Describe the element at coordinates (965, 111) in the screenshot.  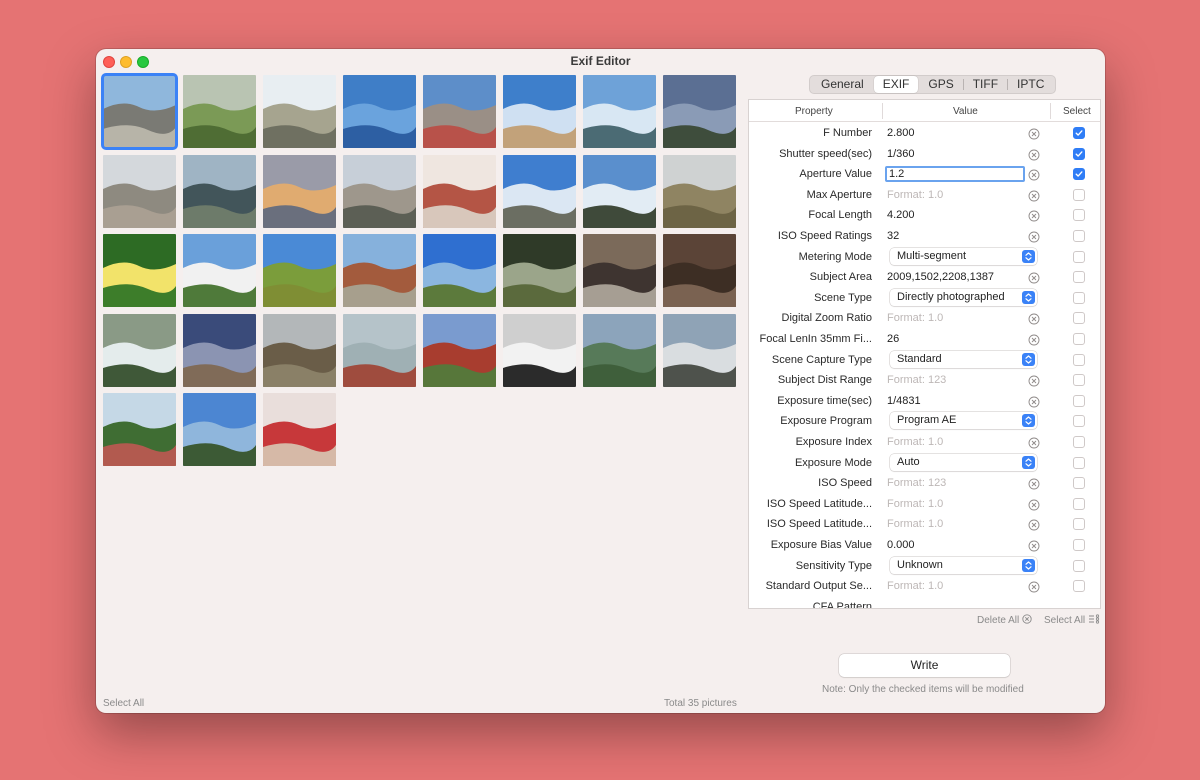
I see `column-header-value: Value` at that location.